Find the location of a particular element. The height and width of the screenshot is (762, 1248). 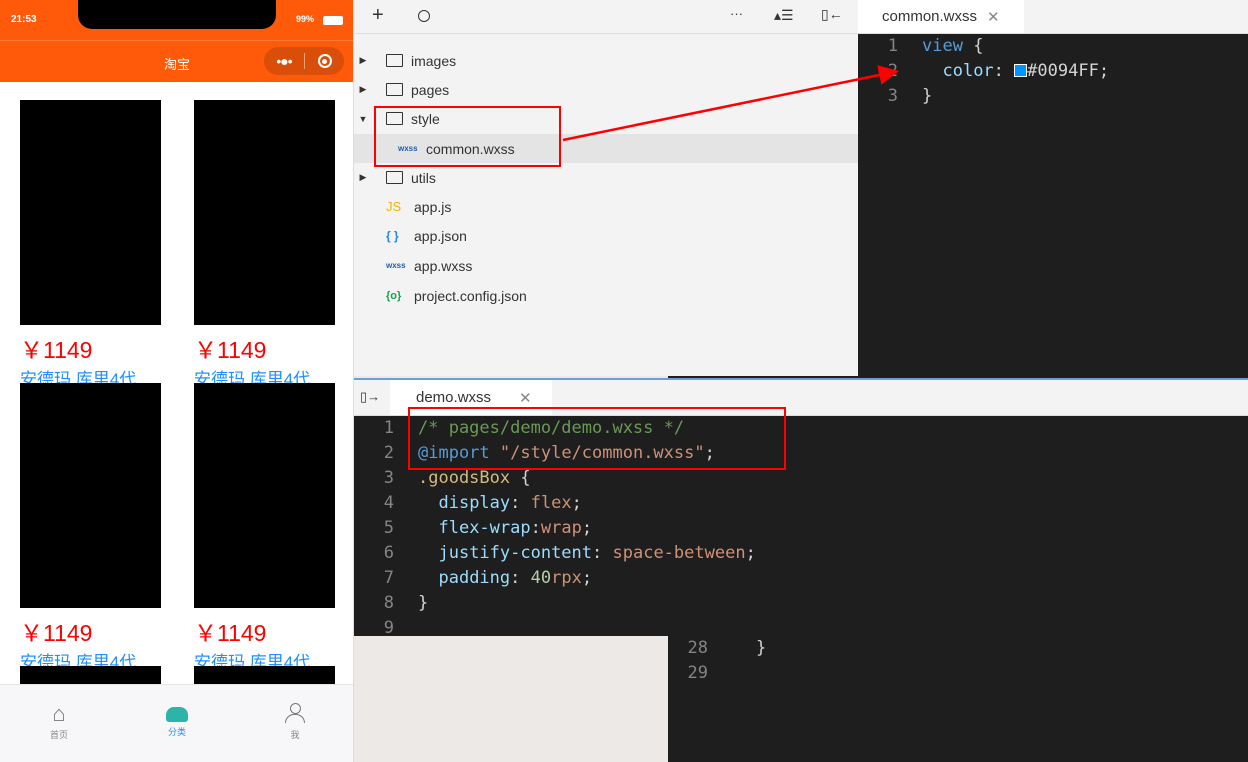

annotation-arrow is located at coordinates (730, 103).